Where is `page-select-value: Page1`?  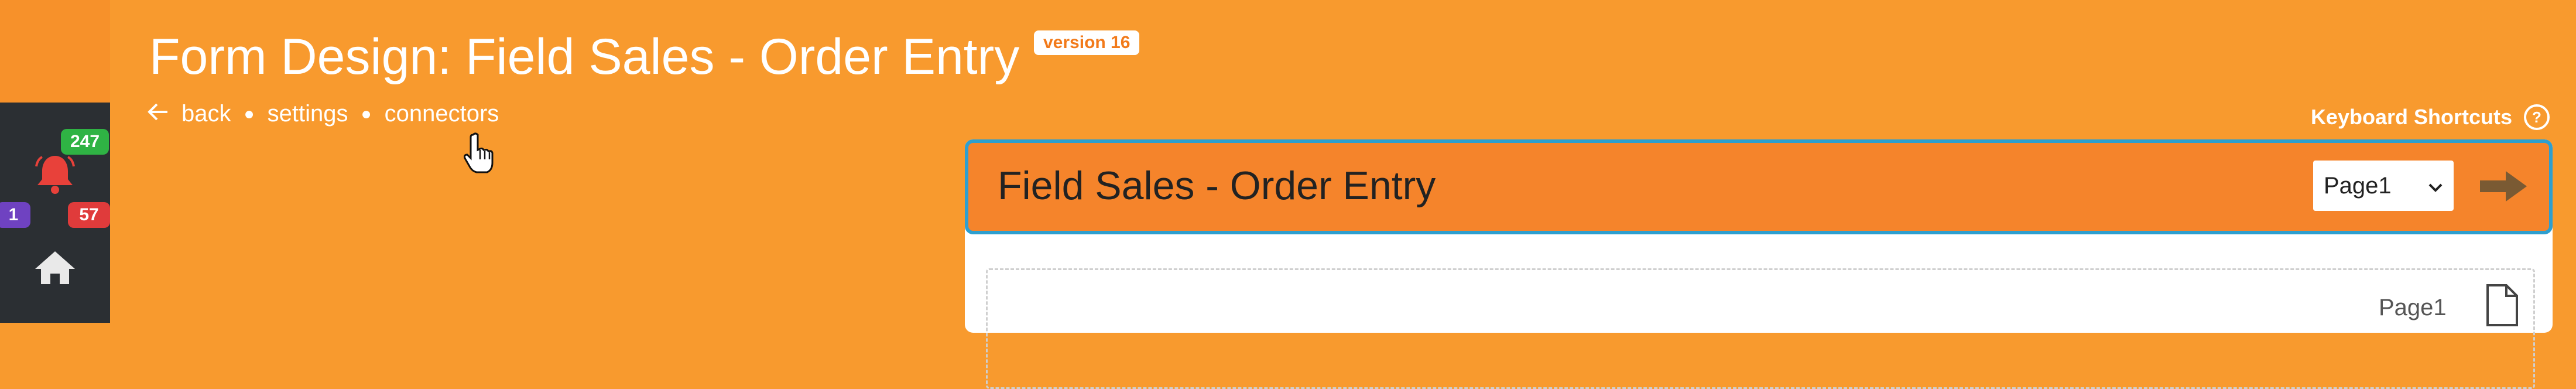
page-select-value: Page1 is located at coordinates (2358, 185).